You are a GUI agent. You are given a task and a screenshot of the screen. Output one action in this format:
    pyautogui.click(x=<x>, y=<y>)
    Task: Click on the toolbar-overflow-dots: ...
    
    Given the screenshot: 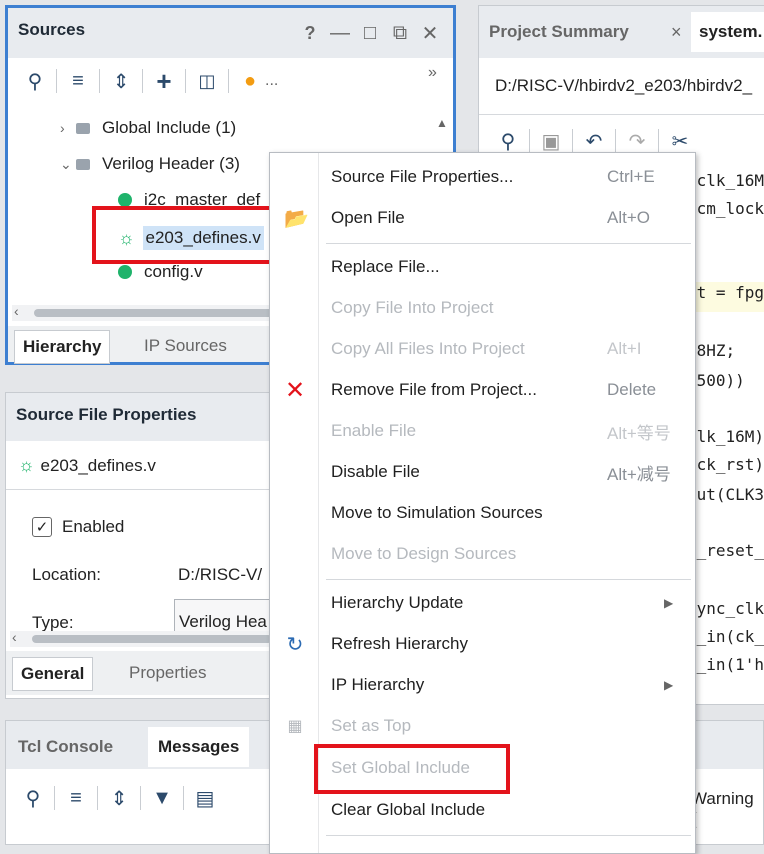 What is the action you would take?
    pyautogui.click(x=271, y=81)
    